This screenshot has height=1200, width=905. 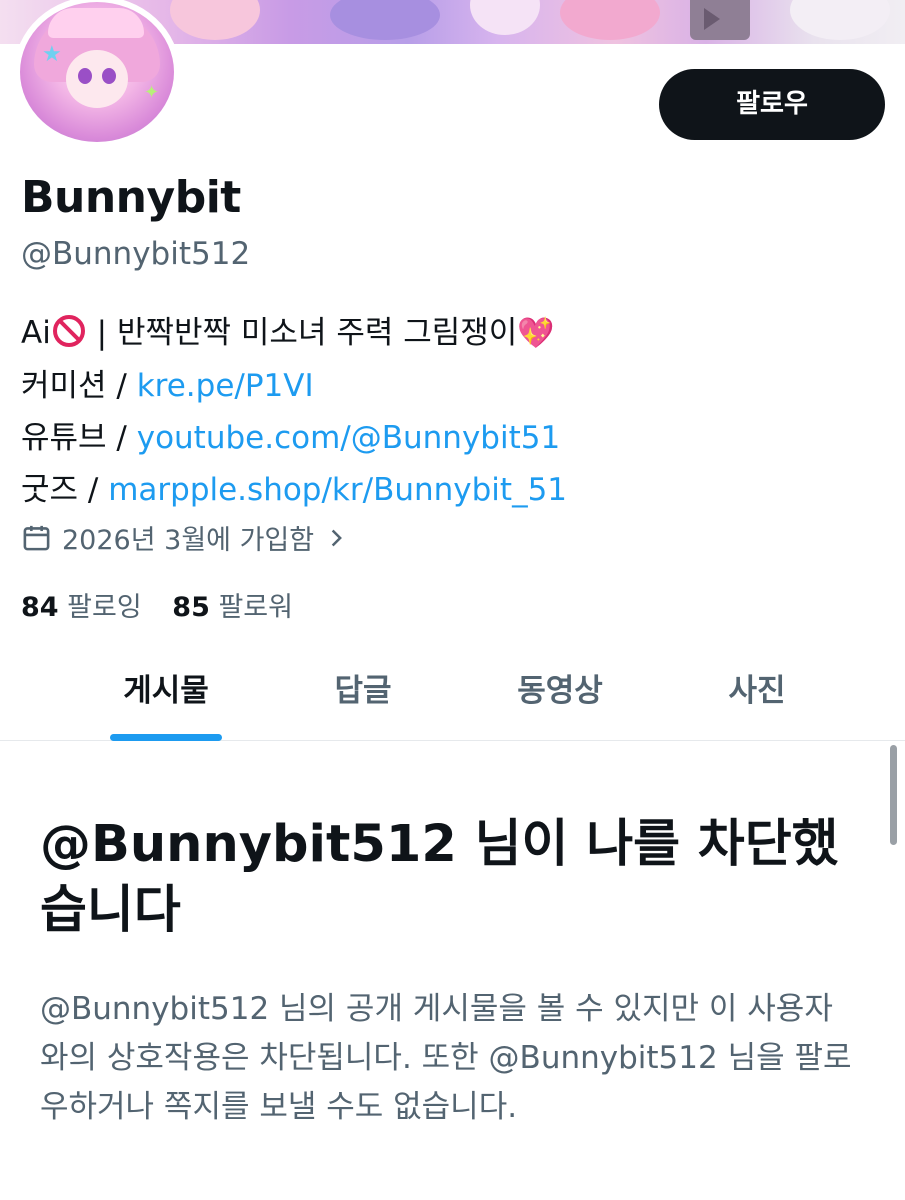 What do you see at coordinates (188, 540) in the screenshot?
I see `joined-date-text: 2026년 3월에 가입함` at bounding box center [188, 540].